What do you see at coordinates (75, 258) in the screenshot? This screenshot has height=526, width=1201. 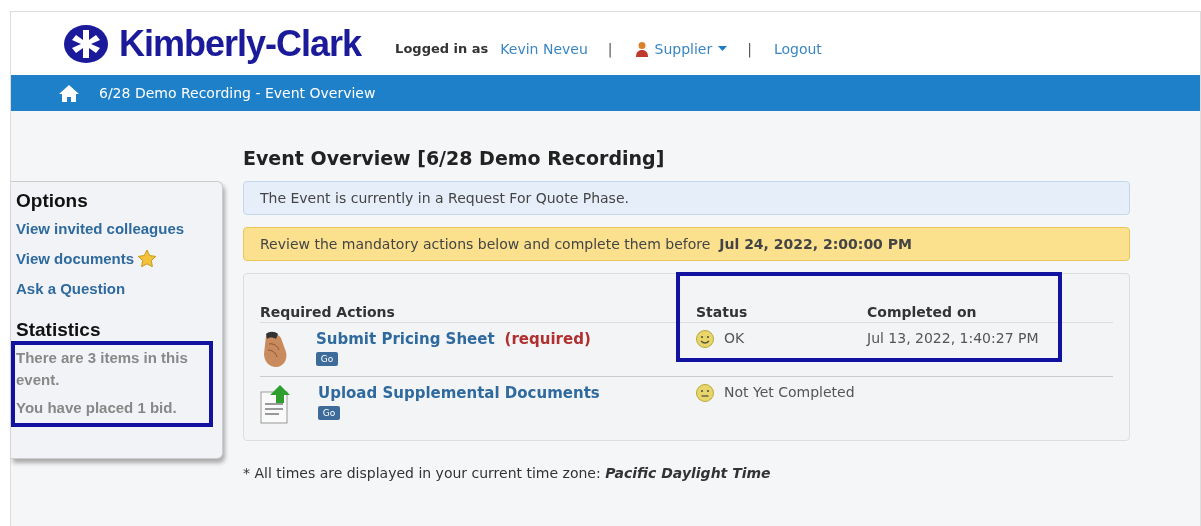 I see `sidebar-link: View documents` at bounding box center [75, 258].